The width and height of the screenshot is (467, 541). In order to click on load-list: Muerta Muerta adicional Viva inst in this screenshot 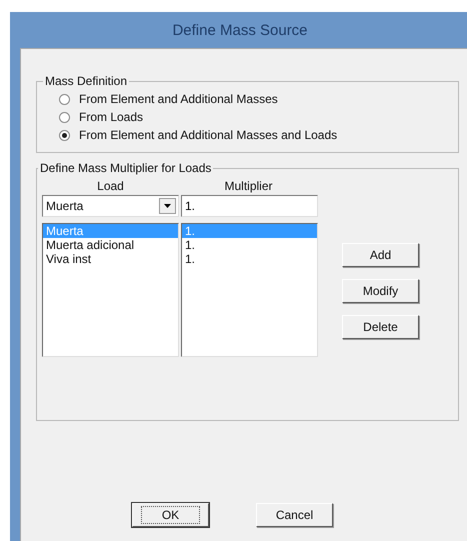, I will do `click(110, 290)`.